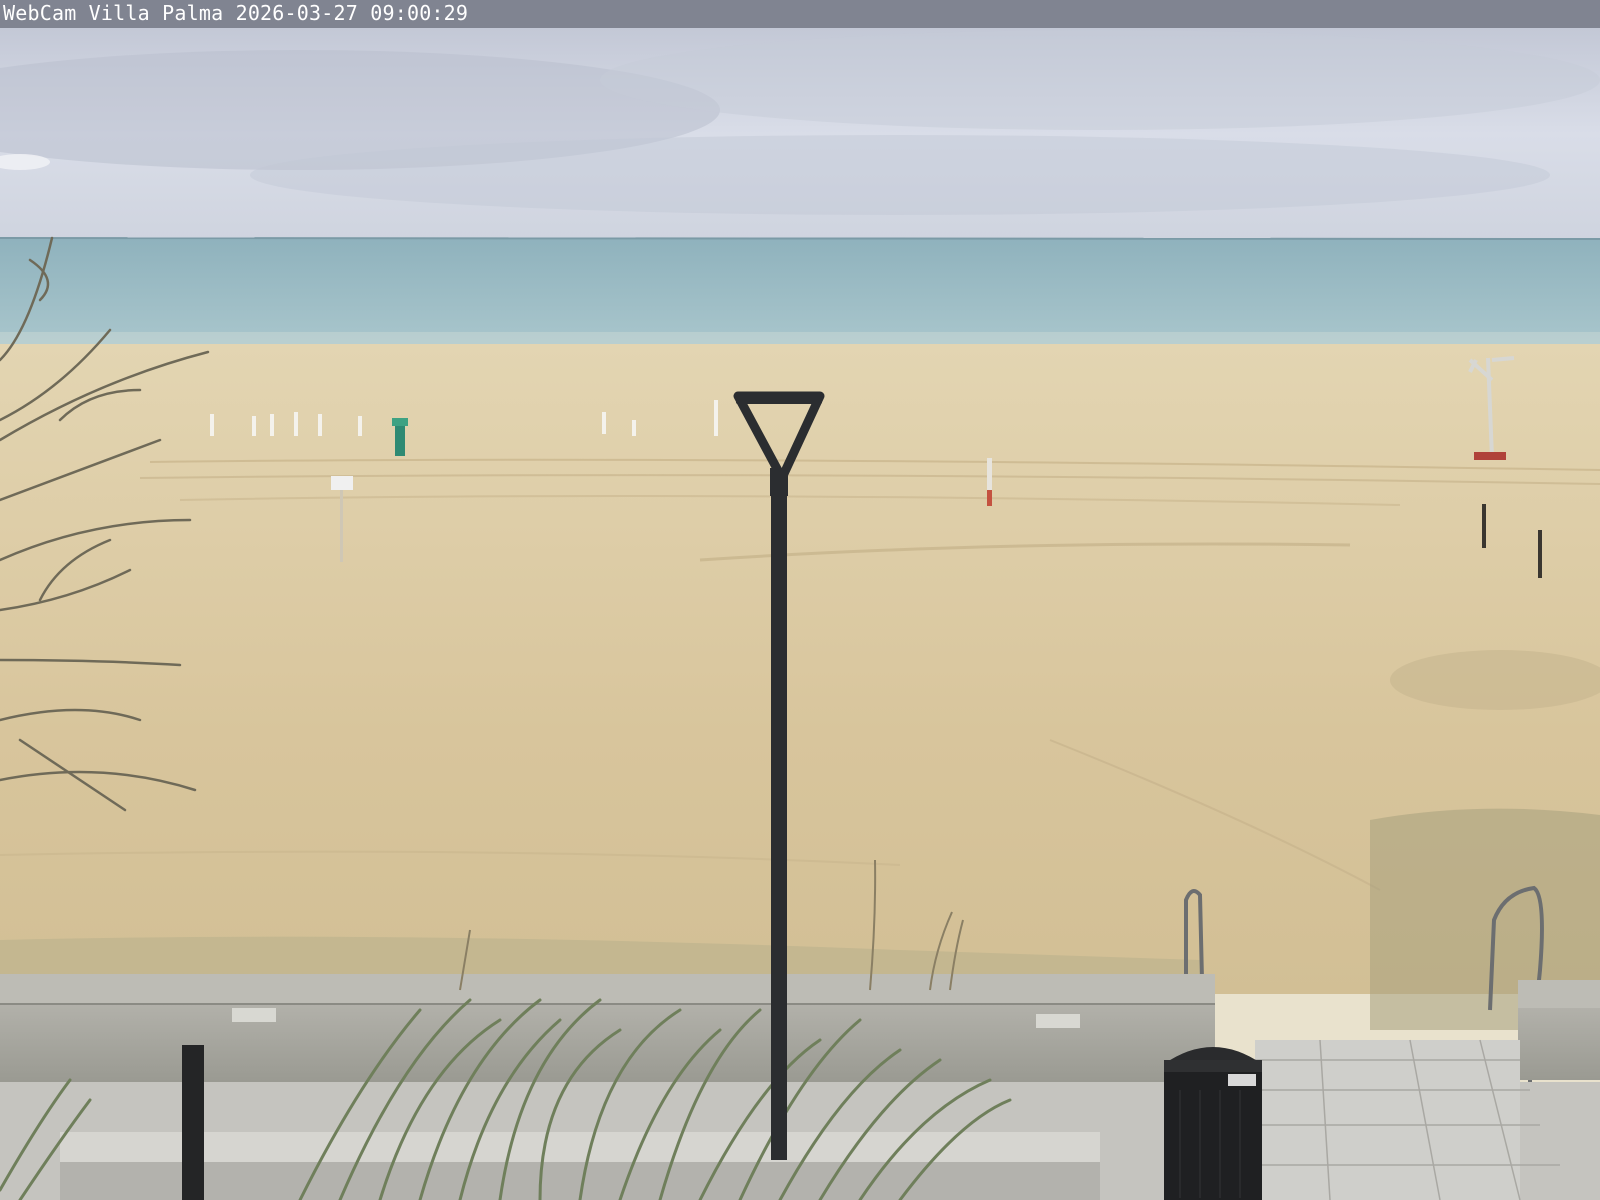  What do you see at coordinates (193, 1122) in the screenshot?
I see `bollard` at bounding box center [193, 1122].